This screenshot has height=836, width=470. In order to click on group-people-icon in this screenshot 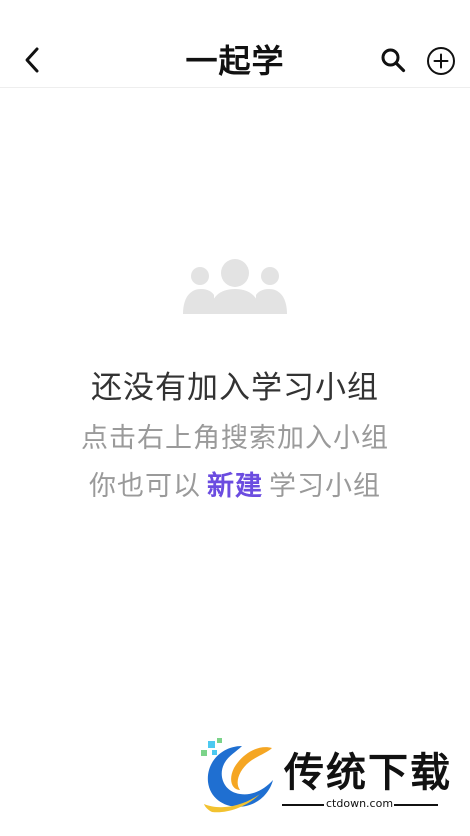, I will do `click(235, 287)`.